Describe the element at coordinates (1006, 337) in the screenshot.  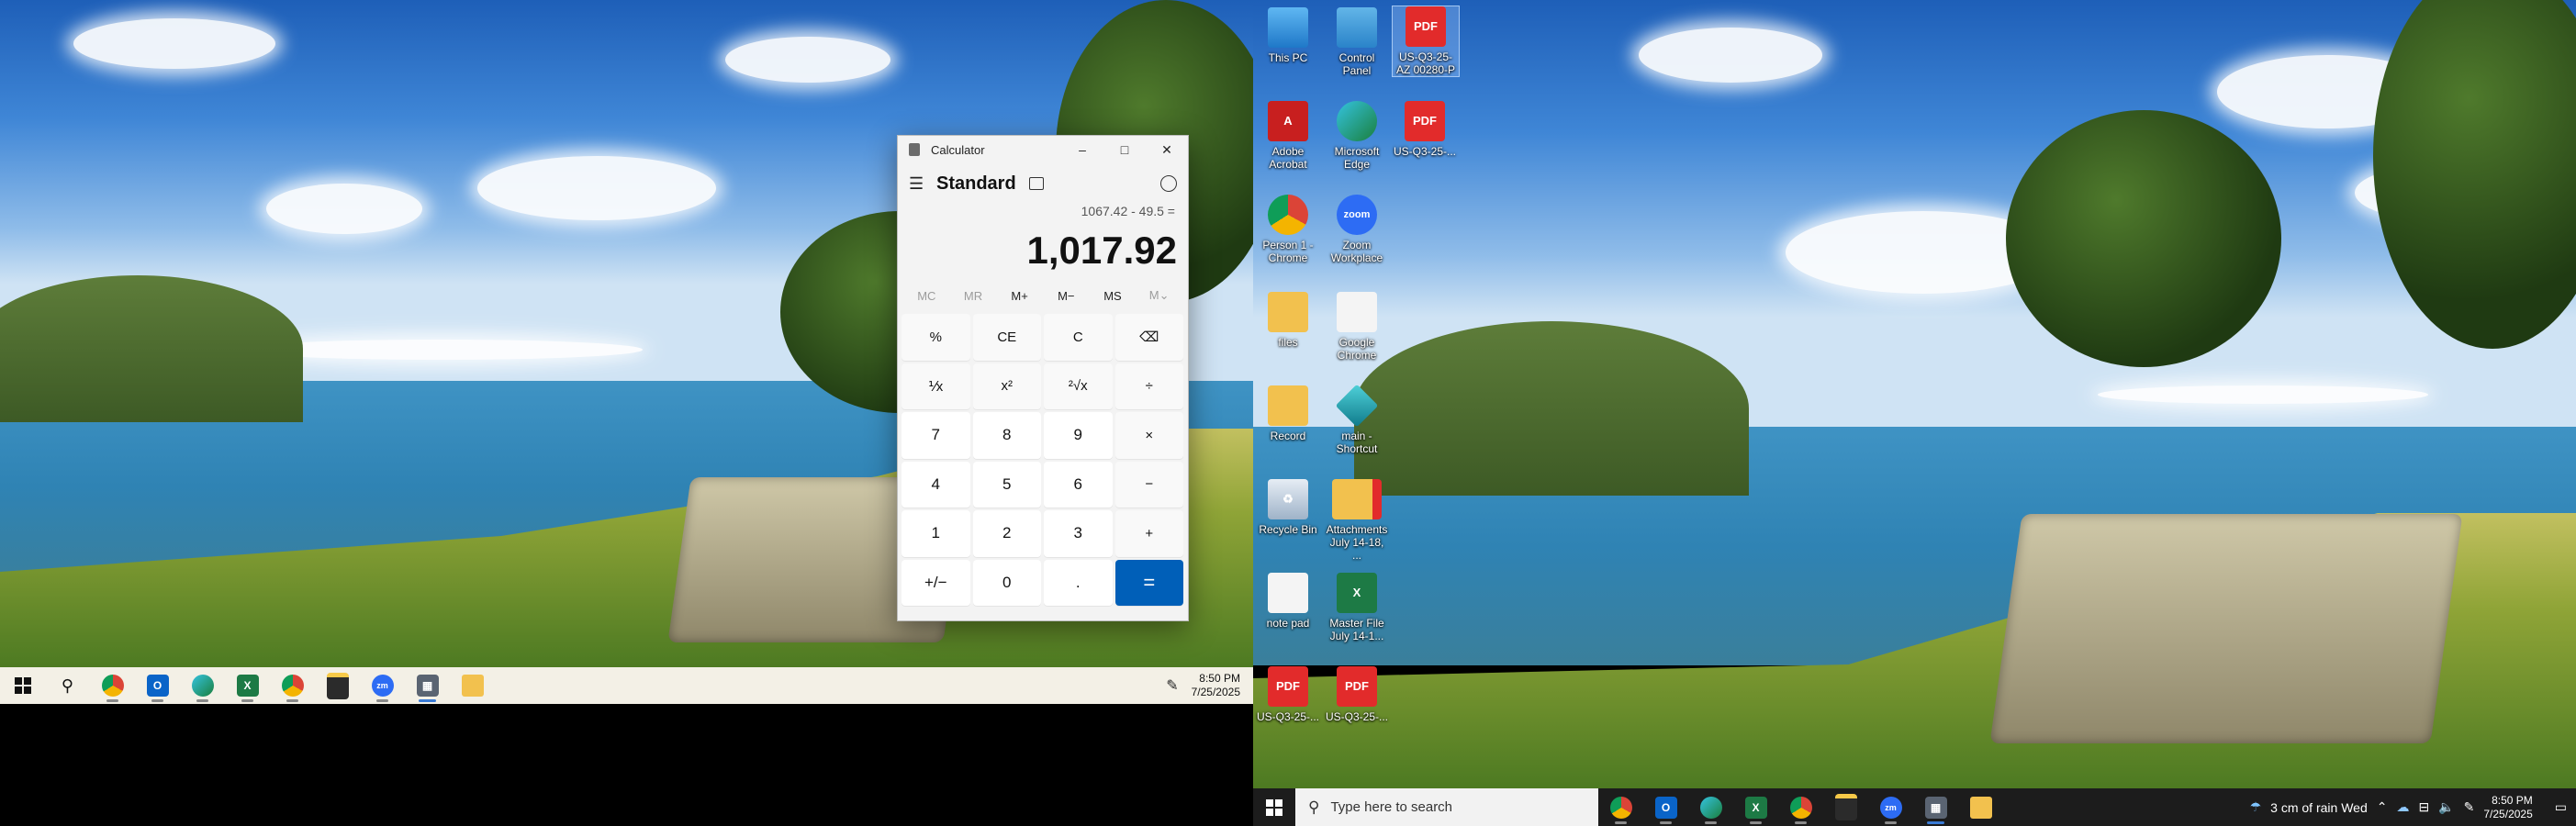
I see `clear-entry-key: CE` at that location.